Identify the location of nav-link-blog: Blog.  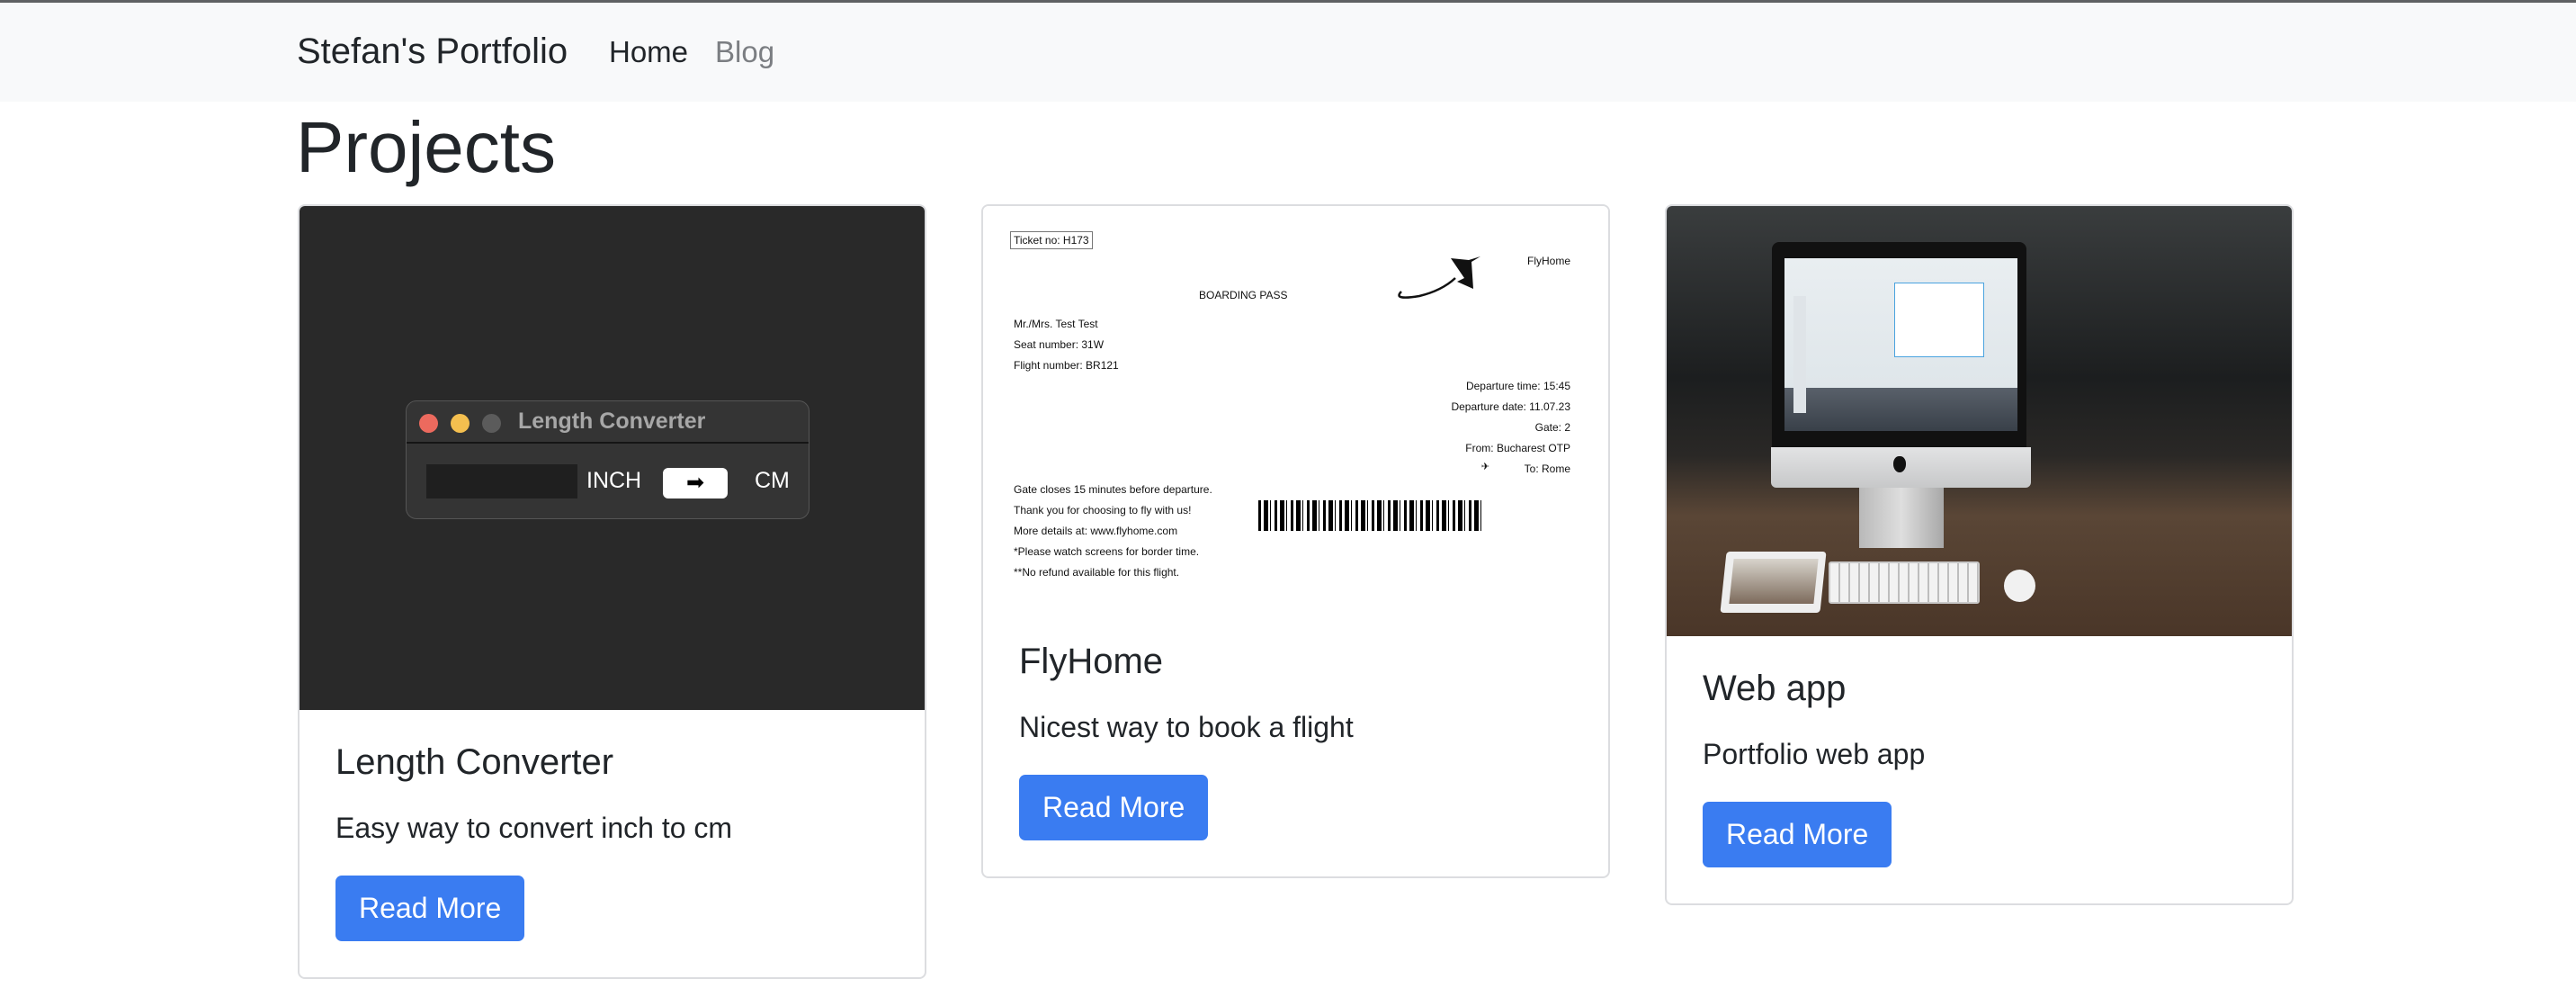
(744, 52).